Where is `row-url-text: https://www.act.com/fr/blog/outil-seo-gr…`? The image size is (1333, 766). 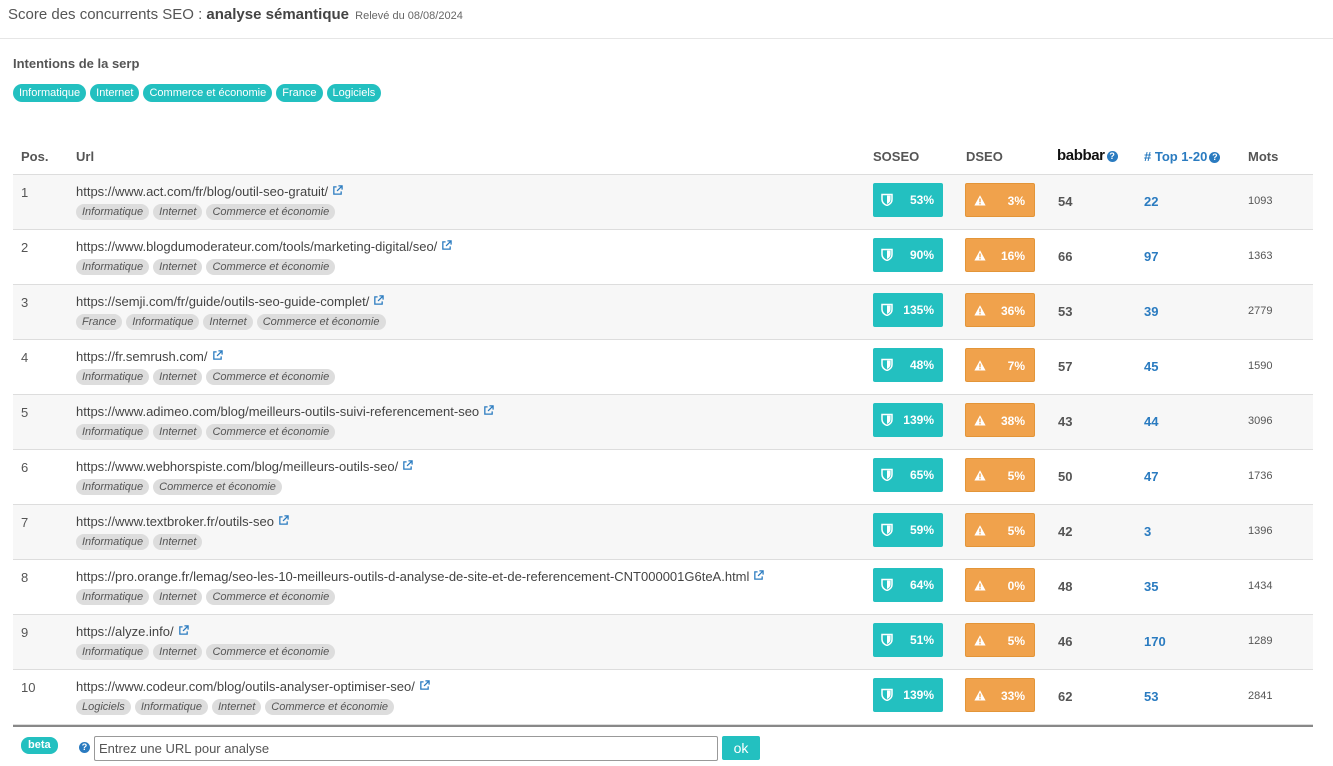
row-url-text: https://www.act.com/fr/blog/outil-seo-gr… is located at coordinates (202, 191).